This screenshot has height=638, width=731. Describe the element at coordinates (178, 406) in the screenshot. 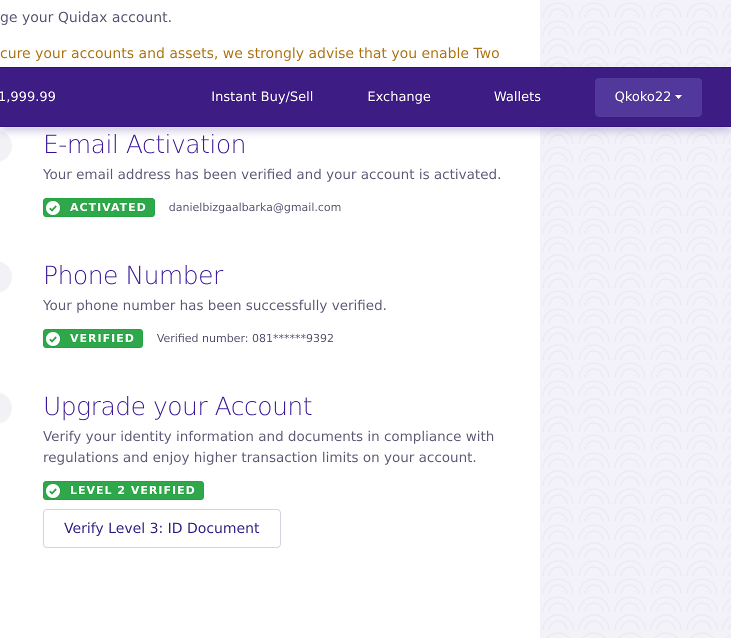

I see `section-title: Upgrade your Account` at that location.